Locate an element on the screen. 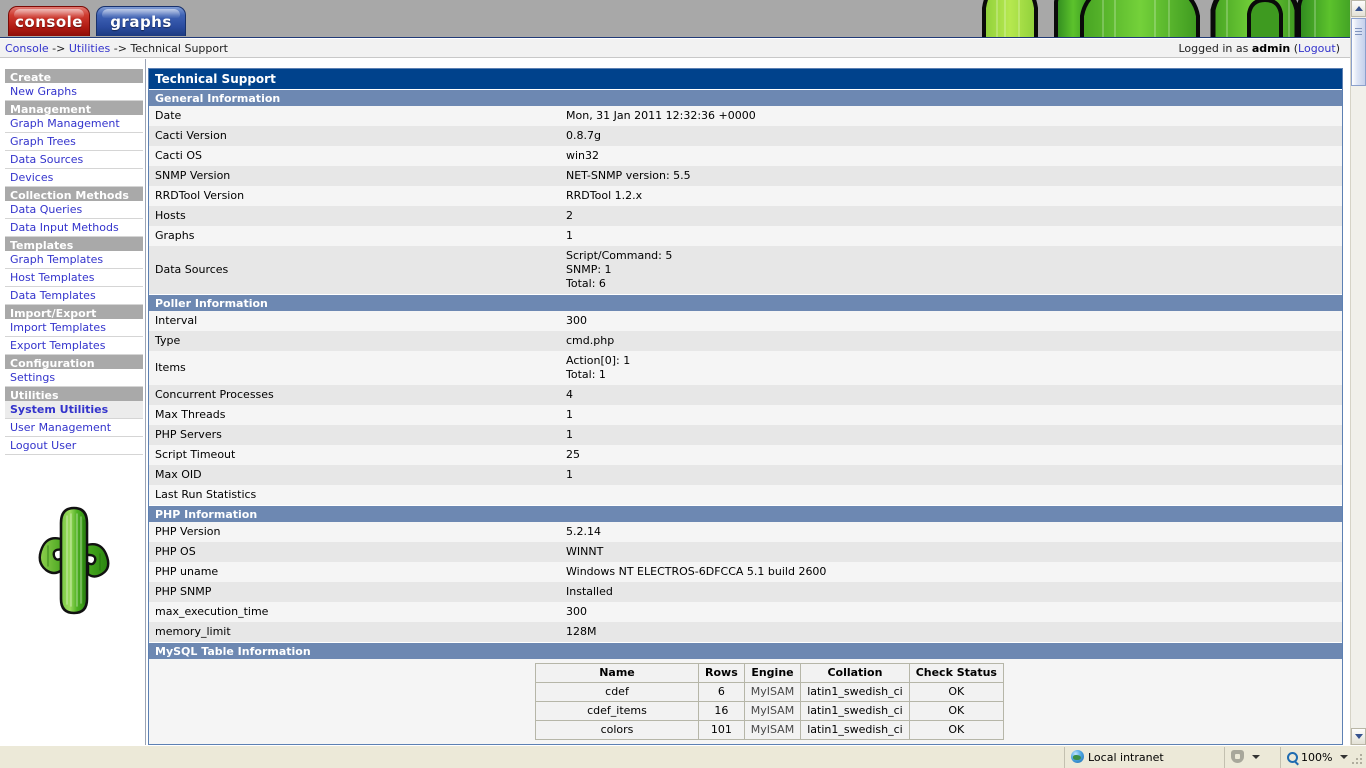 The image size is (1366, 768). info-row-value: cmd.php is located at coordinates (590, 340).